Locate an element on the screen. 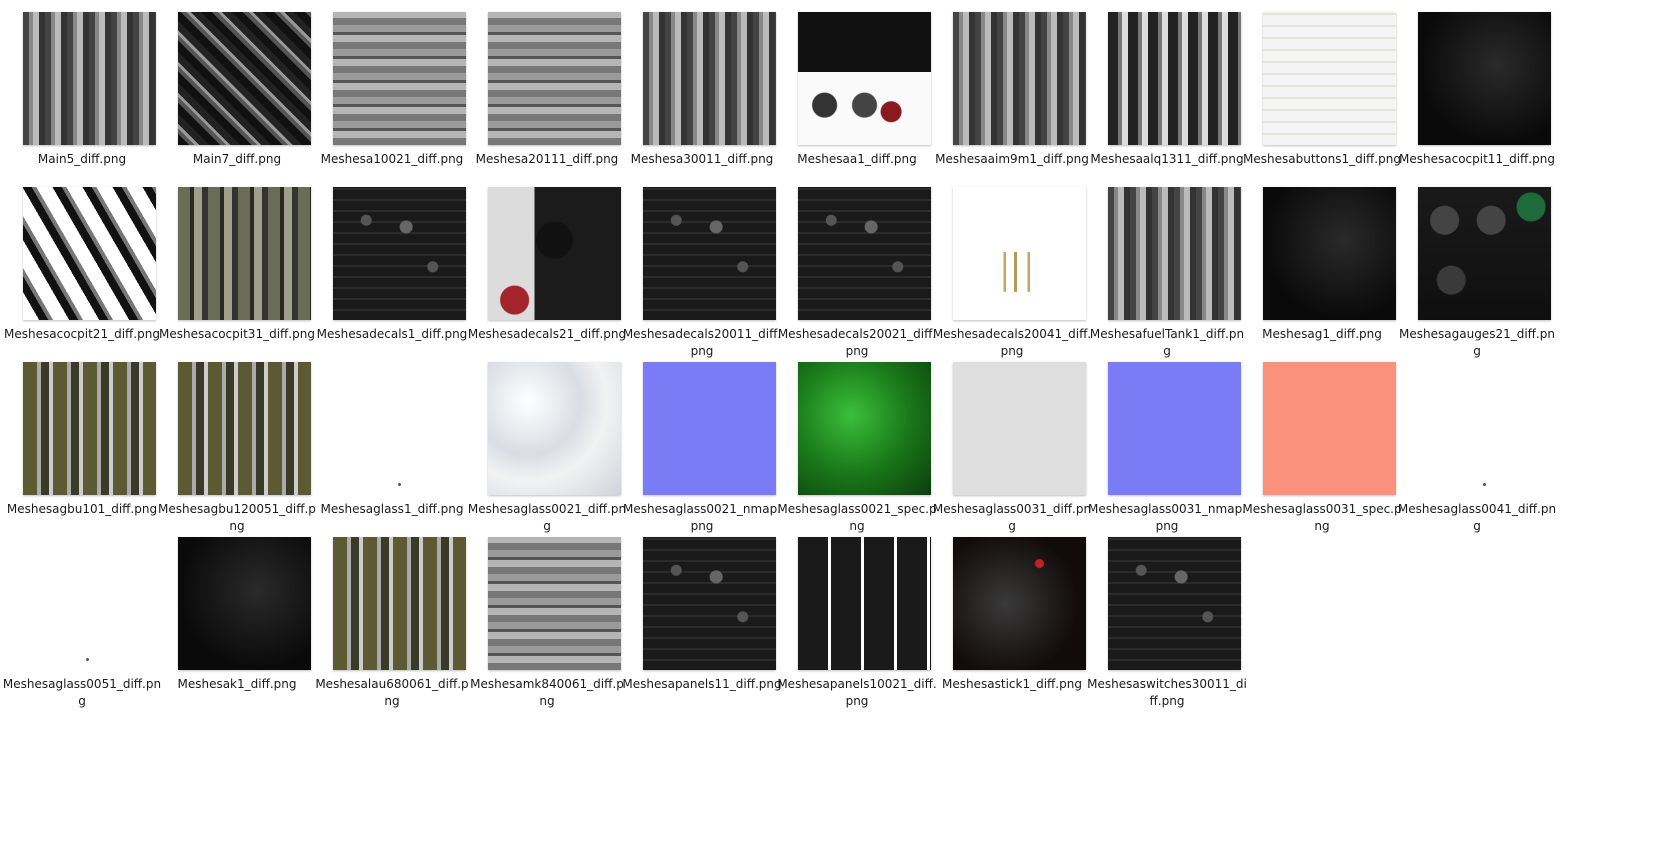  file-item: Meshesagbu120051_diff.png is located at coordinates (237, 442).